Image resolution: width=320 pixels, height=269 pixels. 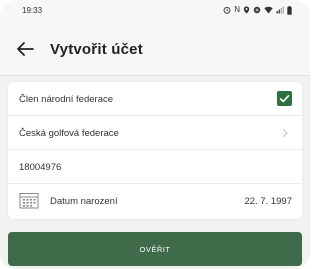 I want to click on data-saver-icon, so click(x=257, y=10).